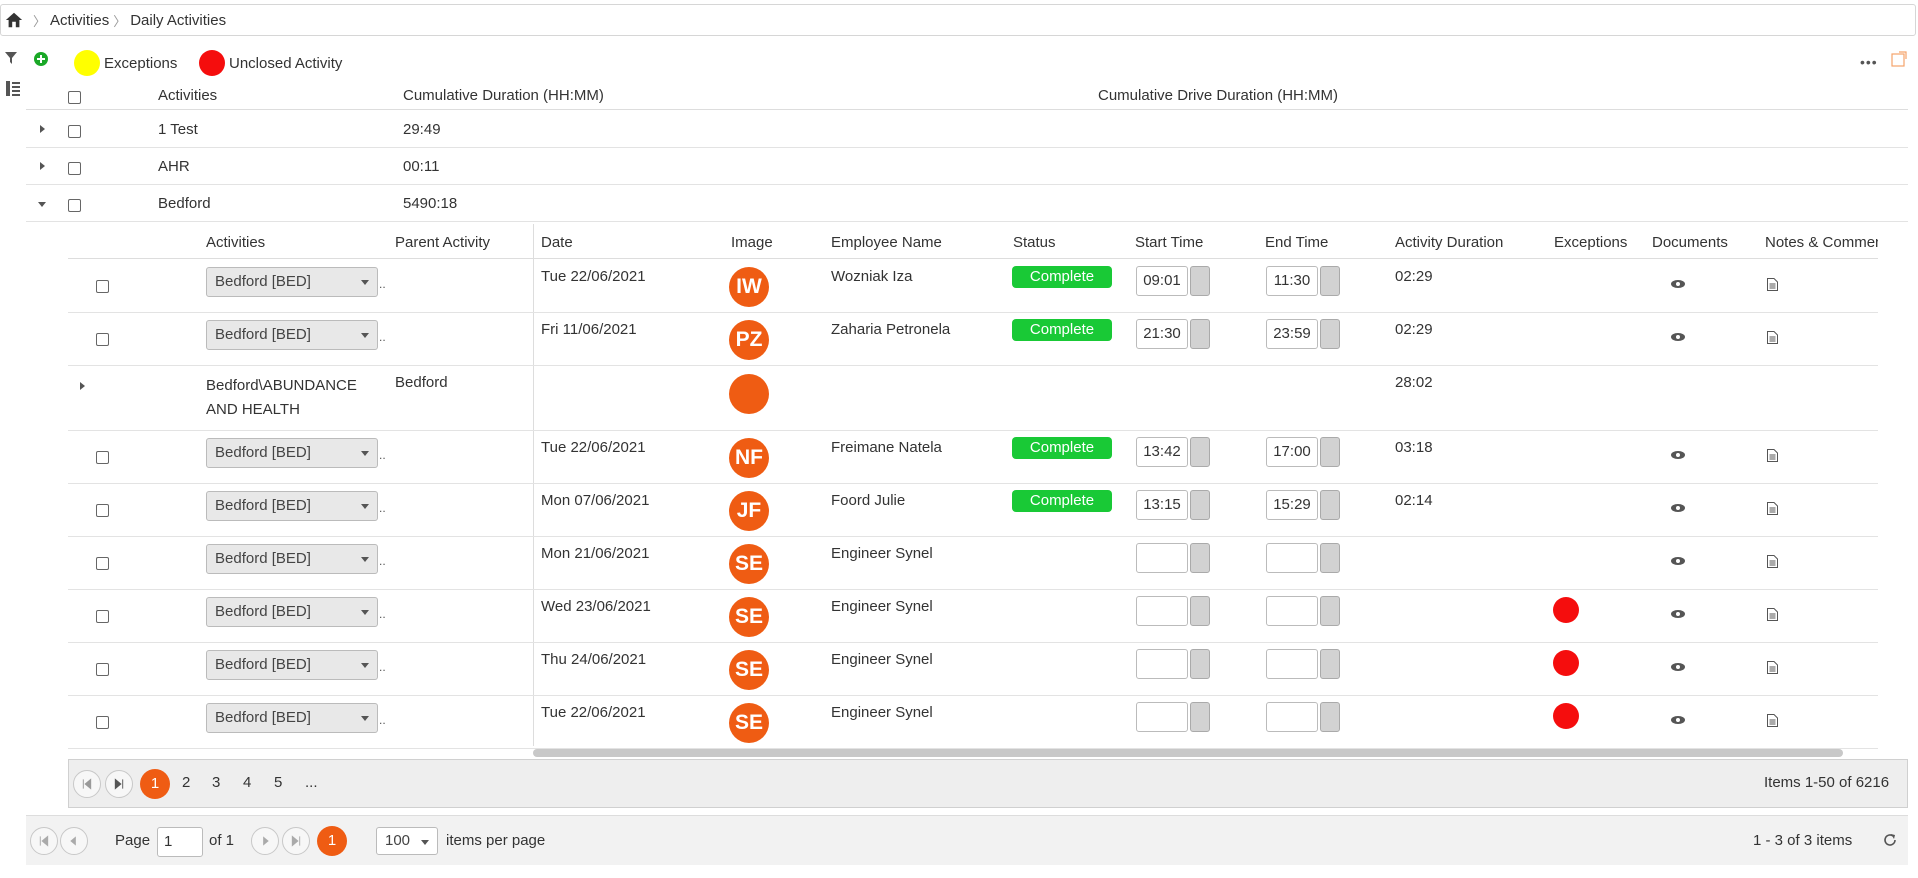 This screenshot has height=878, width=1918. I want to click on items-per-page-select: 100, so click(407, 841).